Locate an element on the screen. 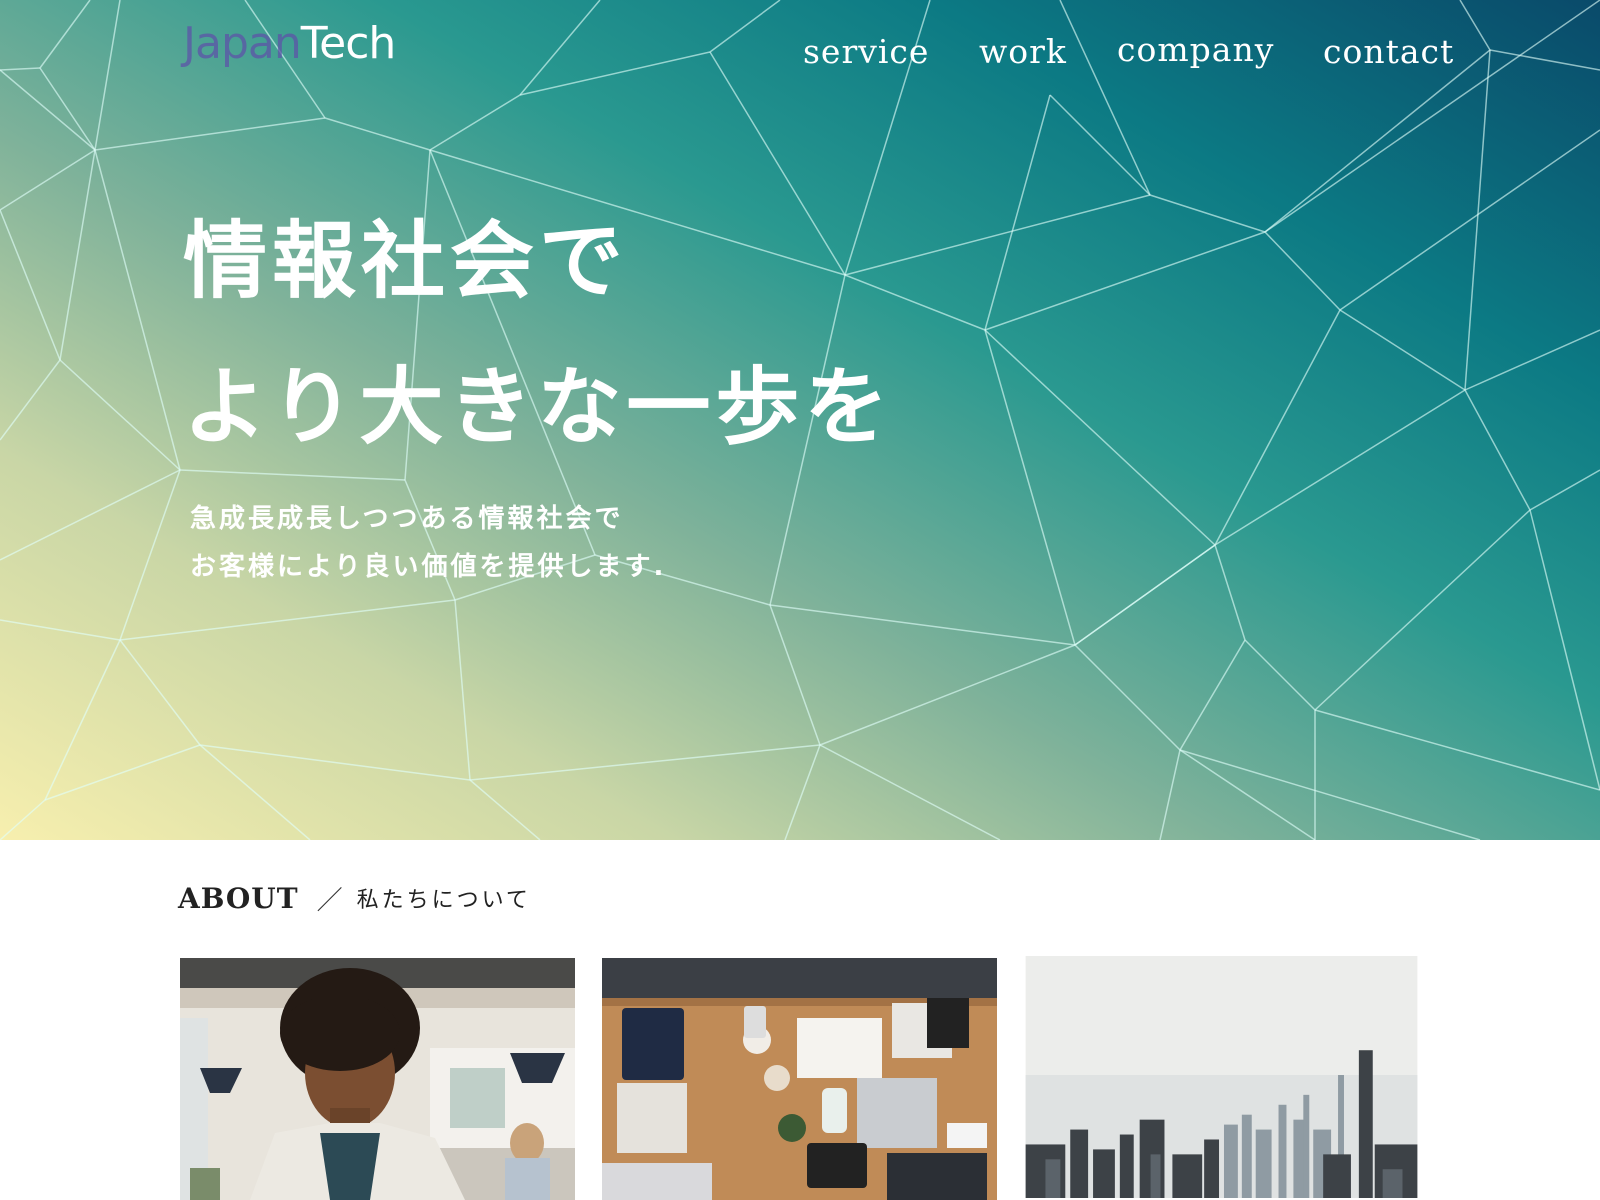 The image size is (1600, 1200). hero-headline: 情報社会で より大きな一歩を is located at coordinates (538, 334).